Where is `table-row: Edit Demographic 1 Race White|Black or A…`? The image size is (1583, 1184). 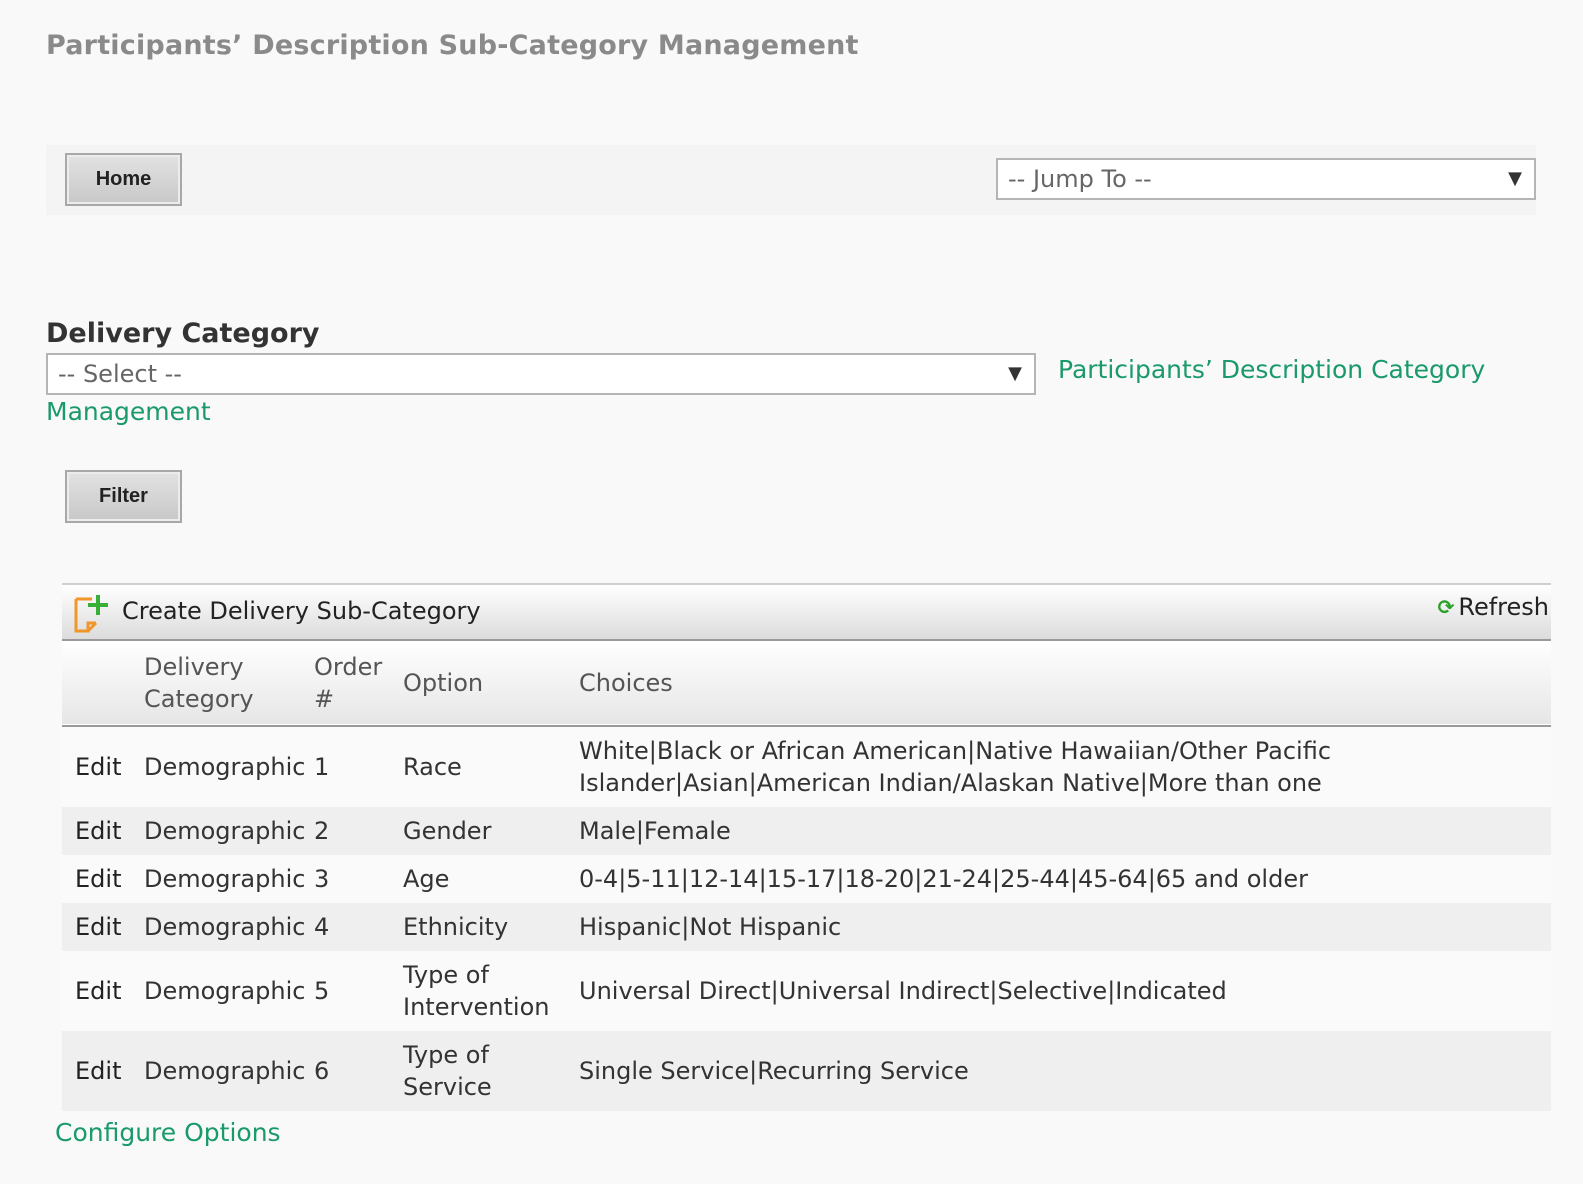
table-row: Edit Demographic 1 Race White|Black or A… is located at coordinates (806, 766).